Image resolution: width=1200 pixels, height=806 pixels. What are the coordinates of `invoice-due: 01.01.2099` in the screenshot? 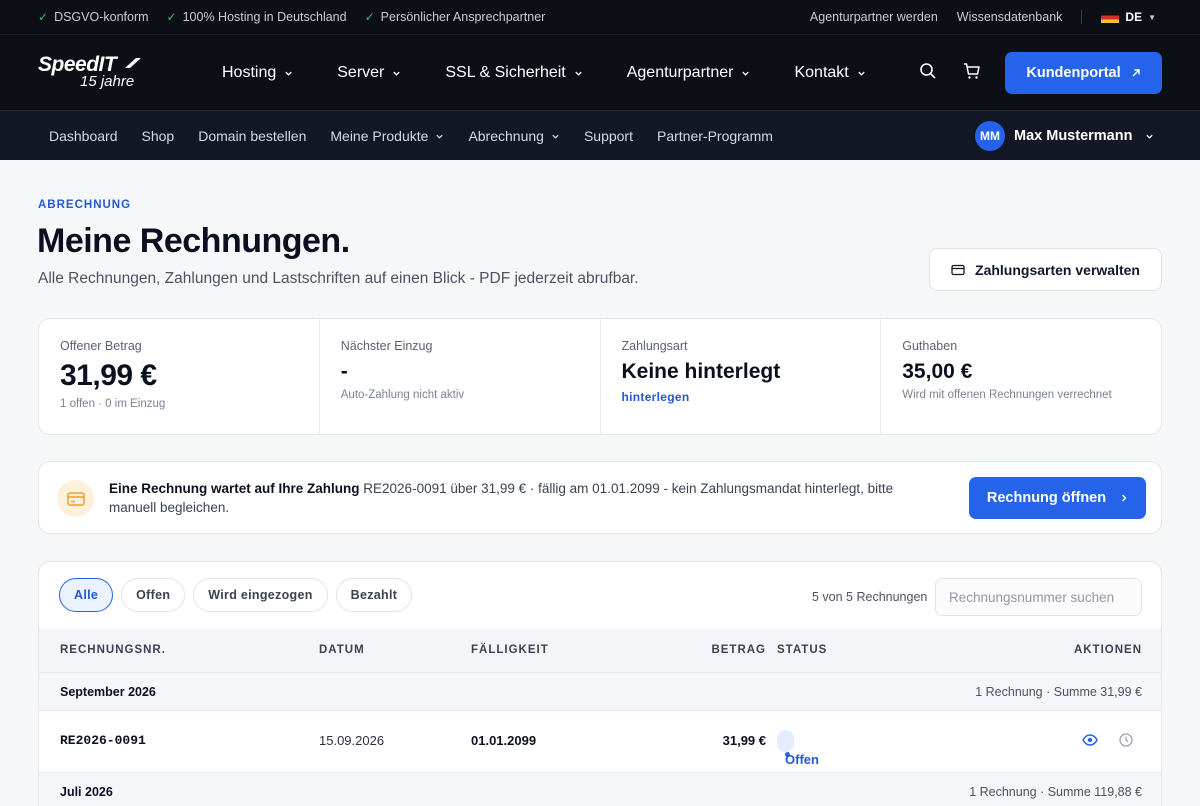 It's located at (504, 740).